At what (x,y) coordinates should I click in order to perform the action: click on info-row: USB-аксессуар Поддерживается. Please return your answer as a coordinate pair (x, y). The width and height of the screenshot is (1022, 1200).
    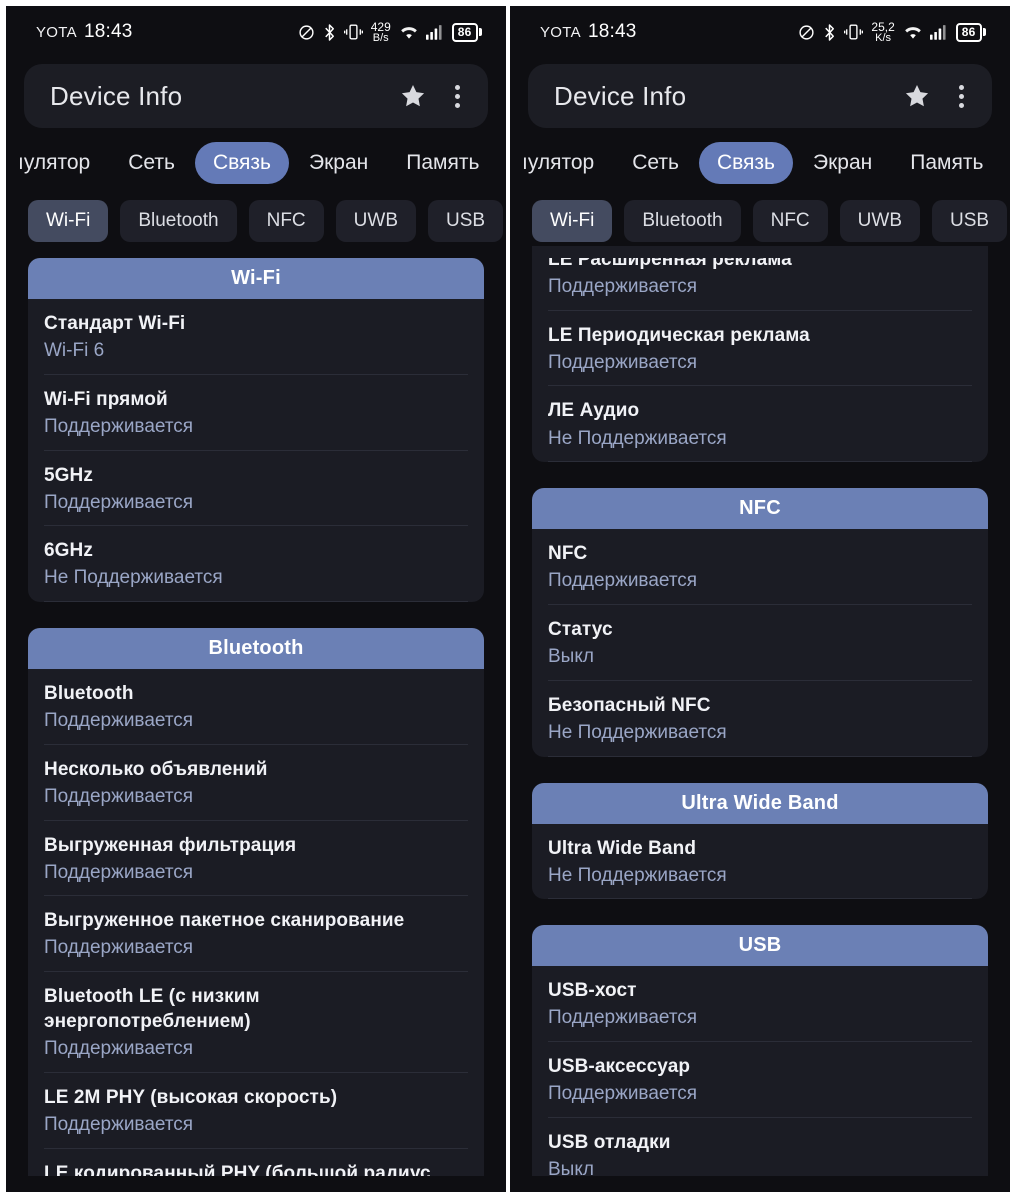
    Looking at the image, I should click on (760, 1080).